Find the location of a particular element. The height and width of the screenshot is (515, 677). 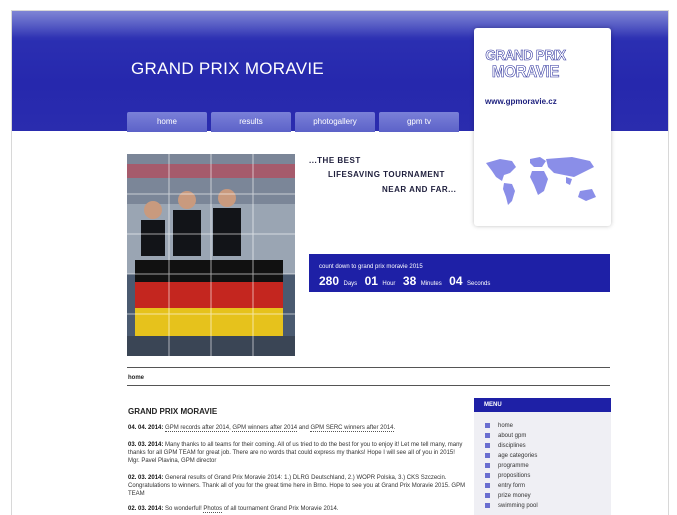

countdown-values: 280 Days 01 Hour 38 Minutes 04 Seconds is located at coordinates (405, 281).